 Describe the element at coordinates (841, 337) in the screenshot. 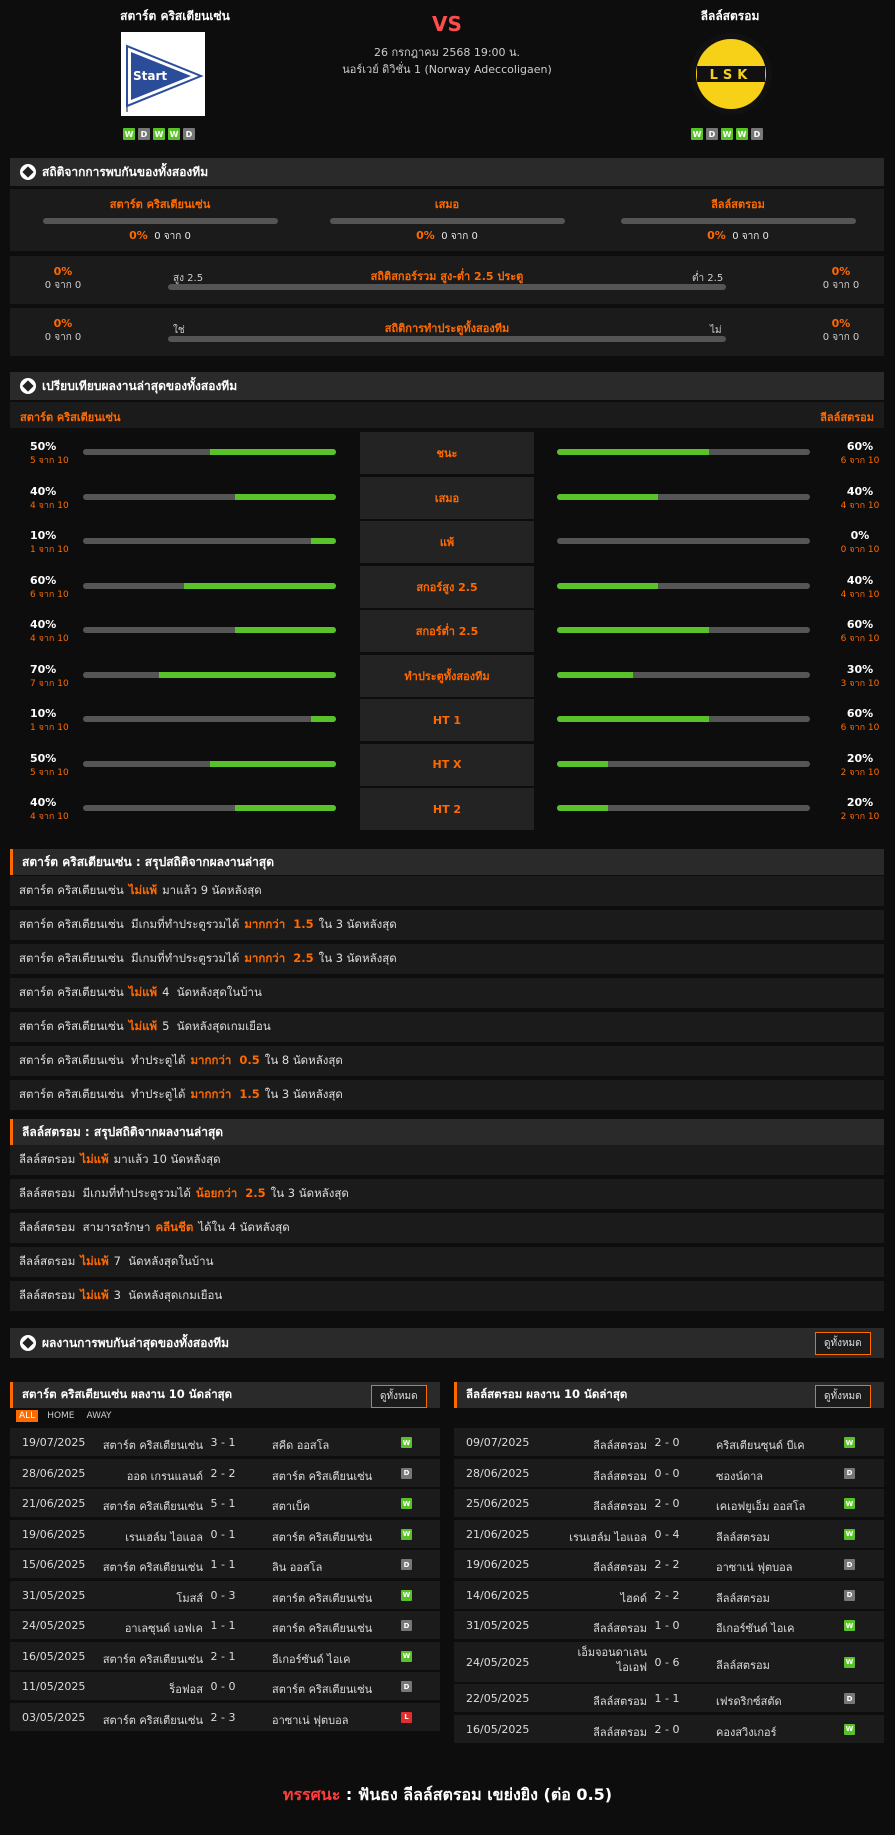

I see `btts-right-count: 0 จาก 0` at that location.